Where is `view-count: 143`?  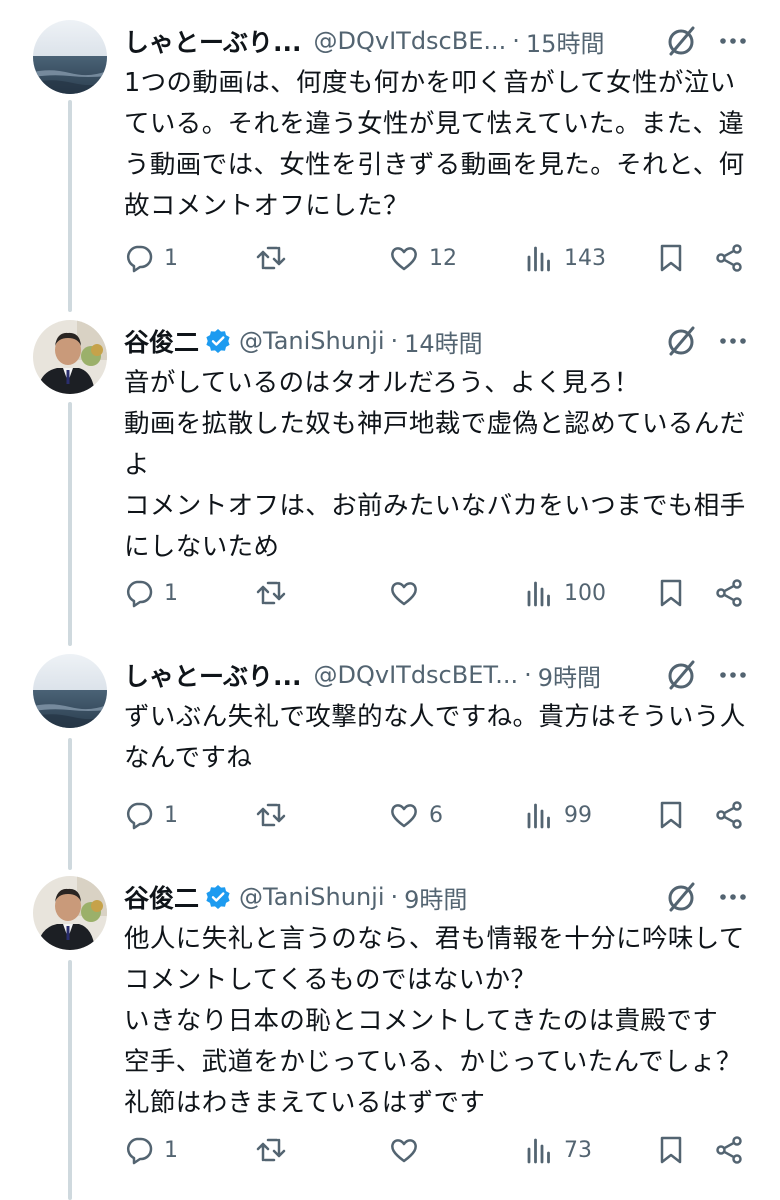
view-count: 143 is located at coordinates (585, 258).